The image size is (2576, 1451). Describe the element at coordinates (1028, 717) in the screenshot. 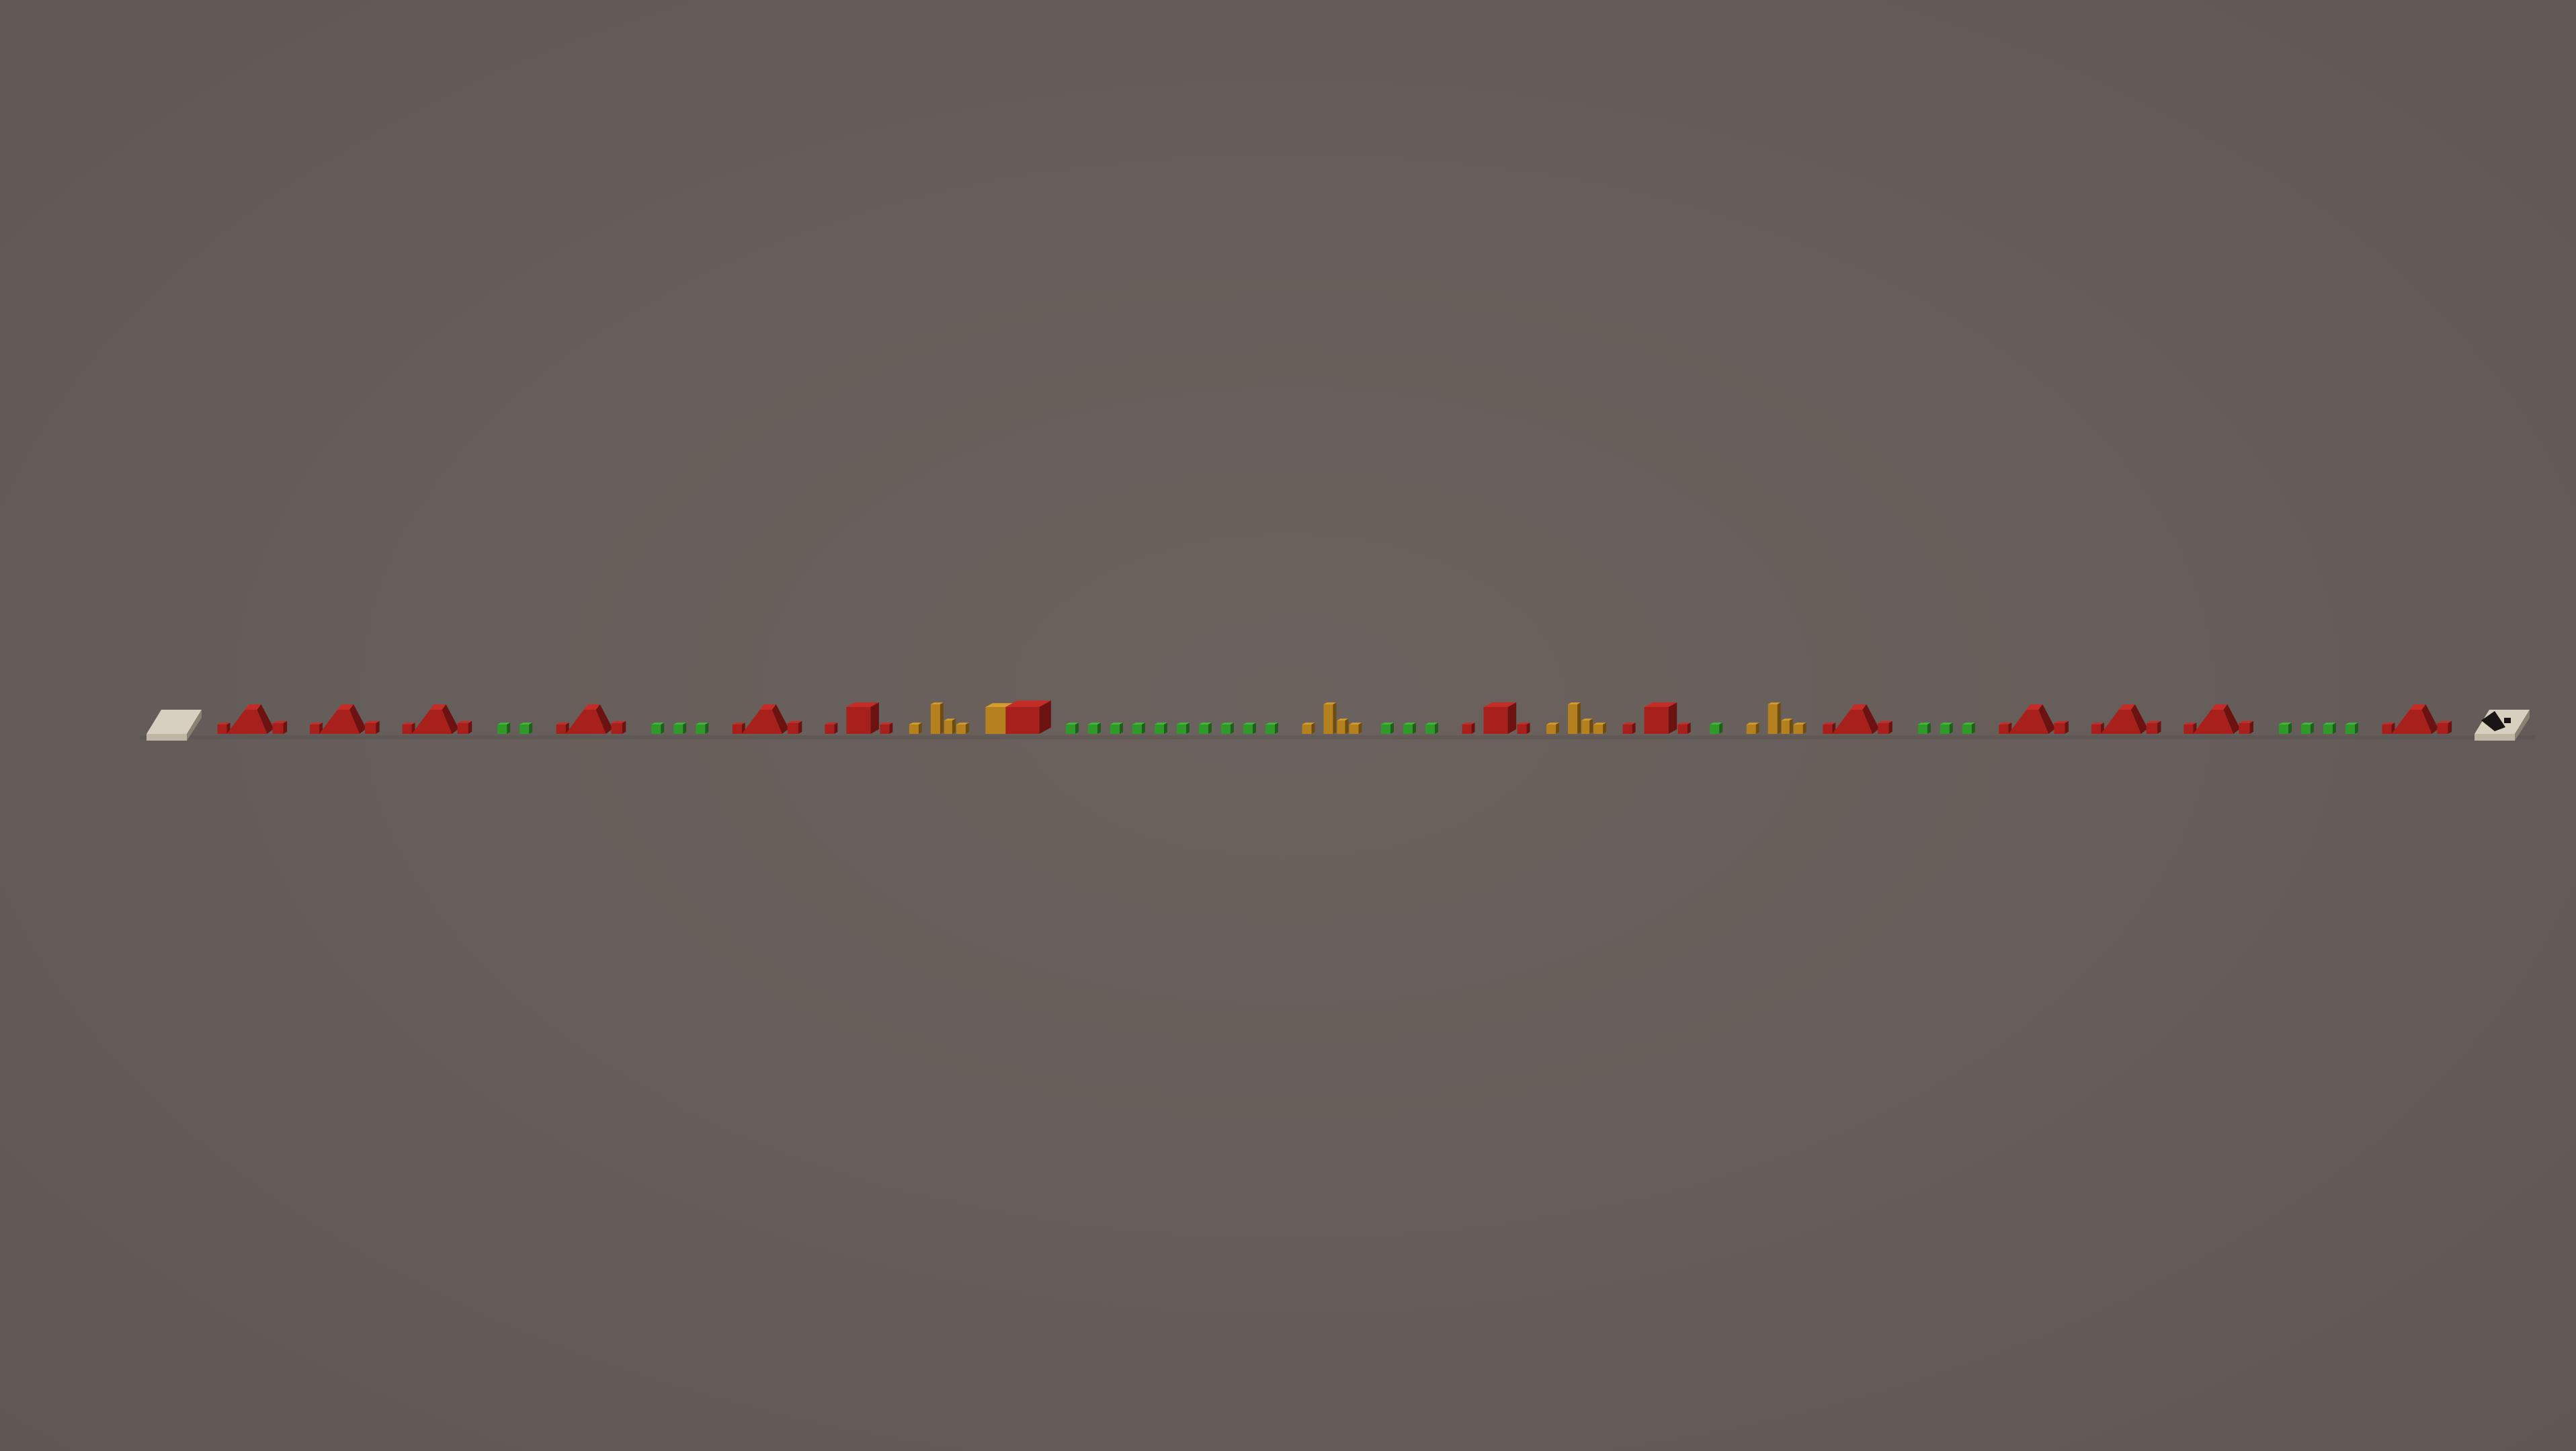

I see `checkpoint-block-main` at that location.